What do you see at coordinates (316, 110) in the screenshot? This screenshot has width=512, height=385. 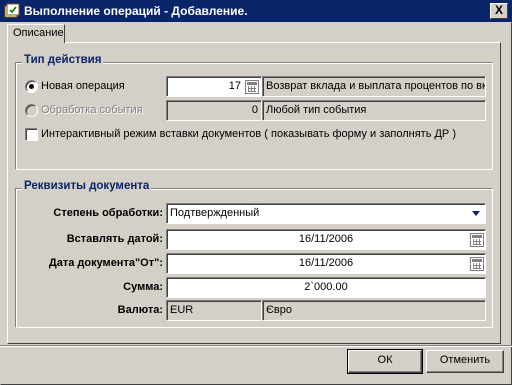 I see `event-description-text: Любой тип события` at bounding box center [316, 110].